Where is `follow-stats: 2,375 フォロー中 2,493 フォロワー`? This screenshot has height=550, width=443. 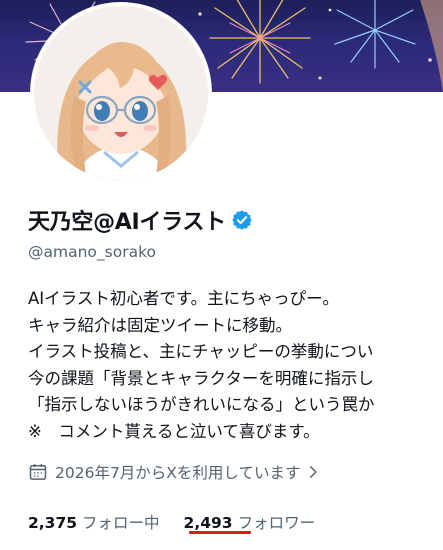
follow-stats: 2,375 フォロー中 2,493 フォロワー is located at coordinates (171, 522).